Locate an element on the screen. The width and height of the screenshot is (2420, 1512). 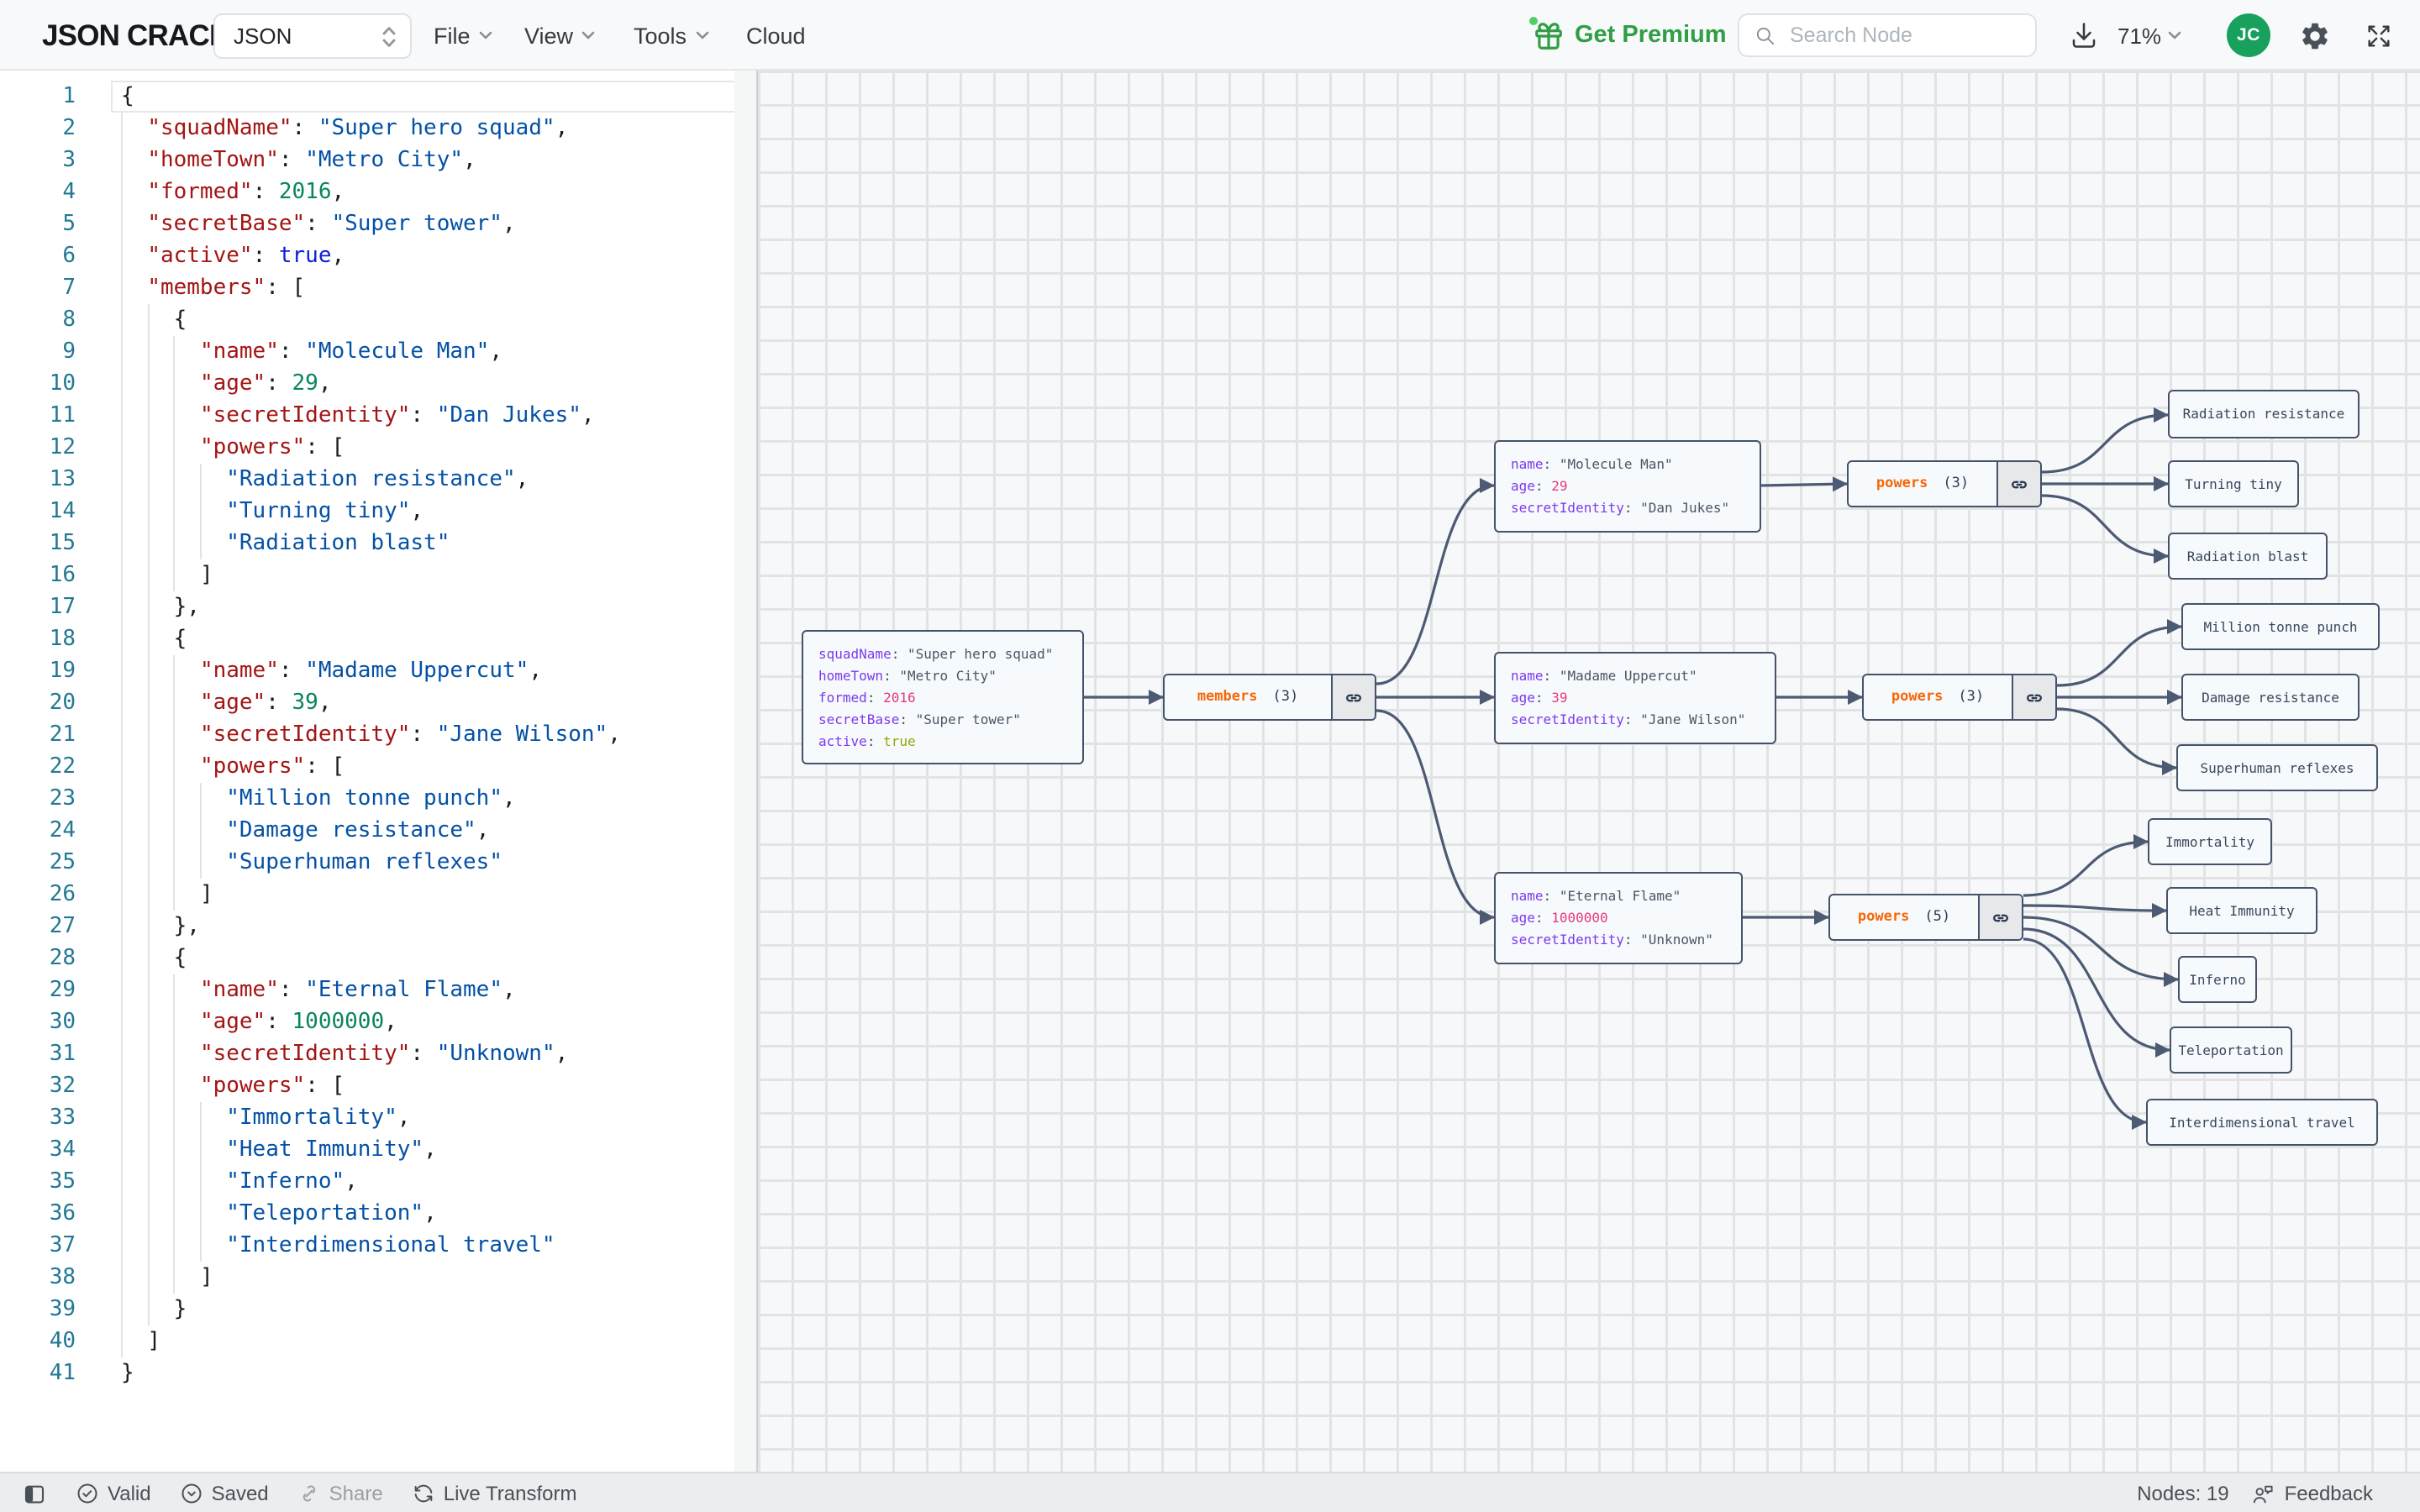
graph-node-powers-2: powers (3) is located at coordinates (1960, 697).